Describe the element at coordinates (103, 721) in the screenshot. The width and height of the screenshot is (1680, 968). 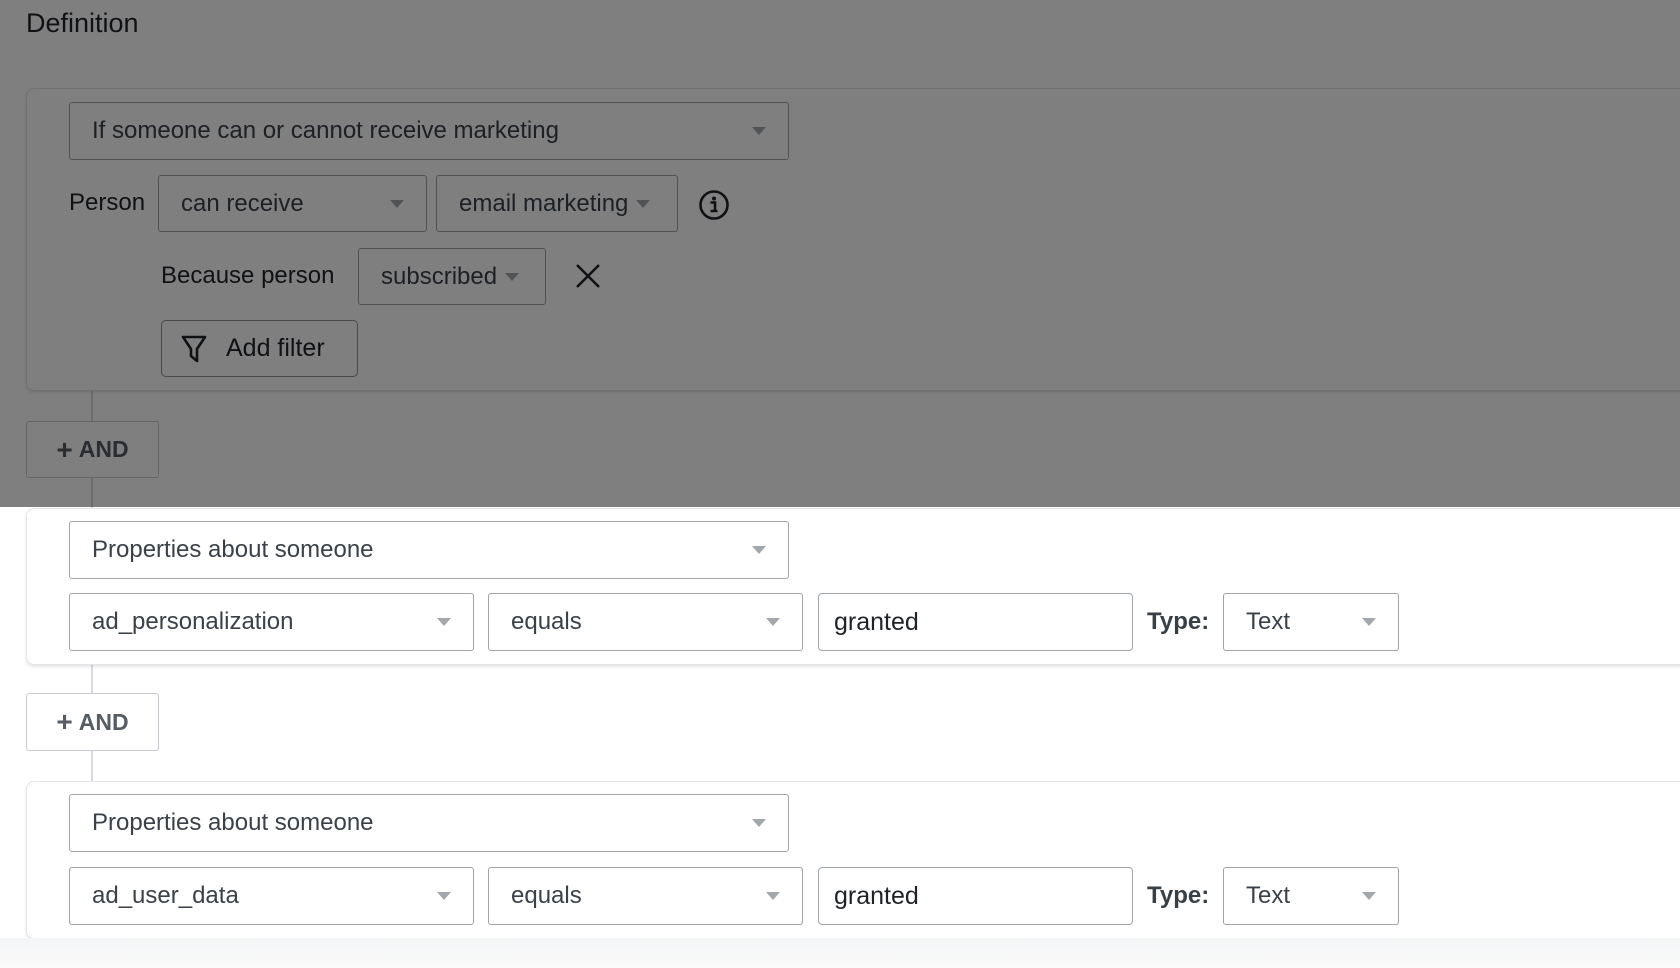
I see `and-label: AND` at that location.